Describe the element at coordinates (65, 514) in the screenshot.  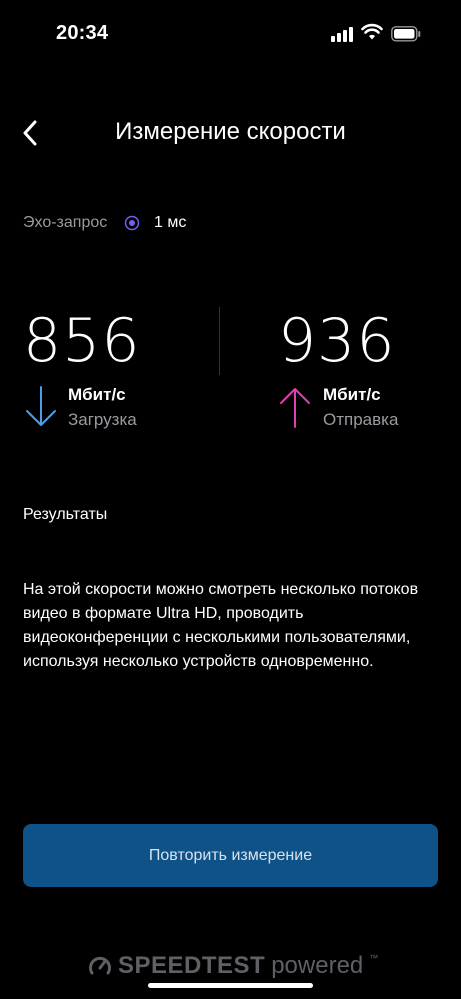
I see `results-title: Результаты` at that location.